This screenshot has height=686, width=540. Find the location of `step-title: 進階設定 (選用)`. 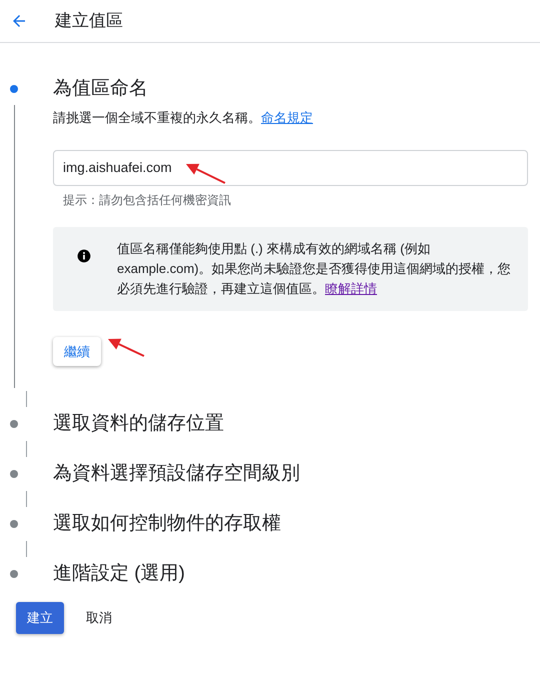

step-title: 進階設定 (選用) is located at coordinates (119, 574).